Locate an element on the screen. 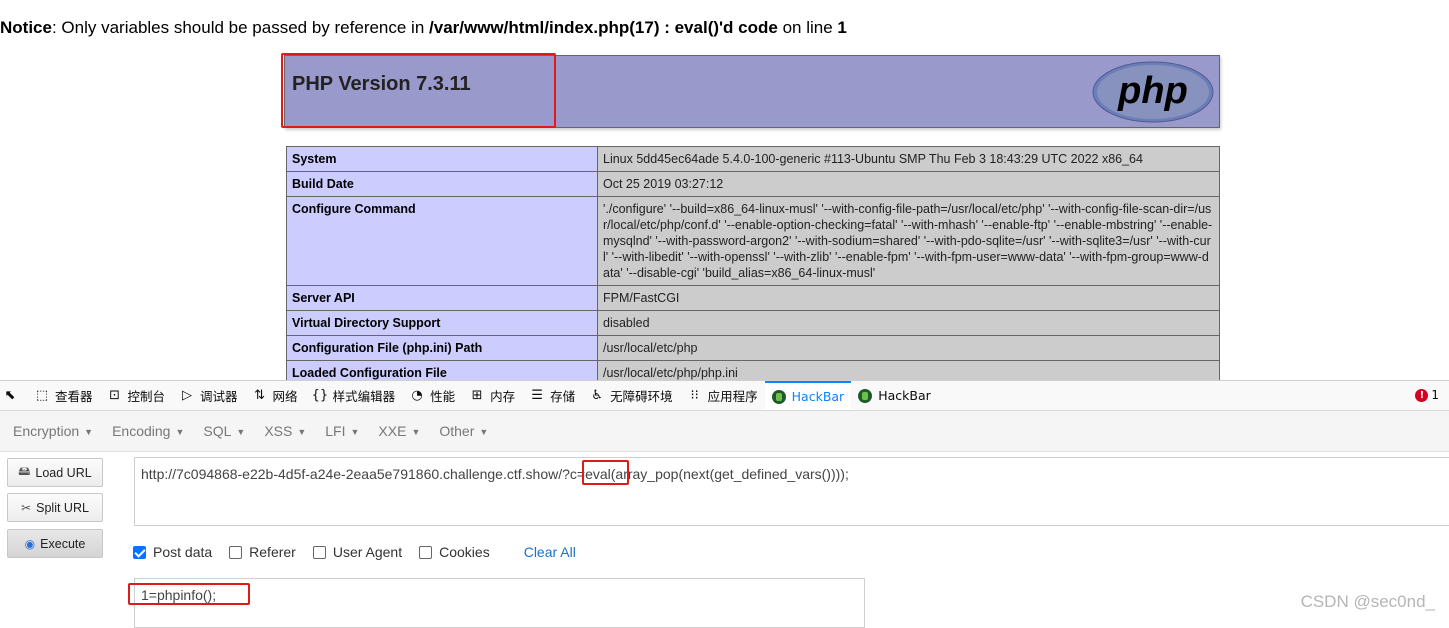  tab-accessibility: ♿ 无障碍环境 is located at coordinates (631, 395).